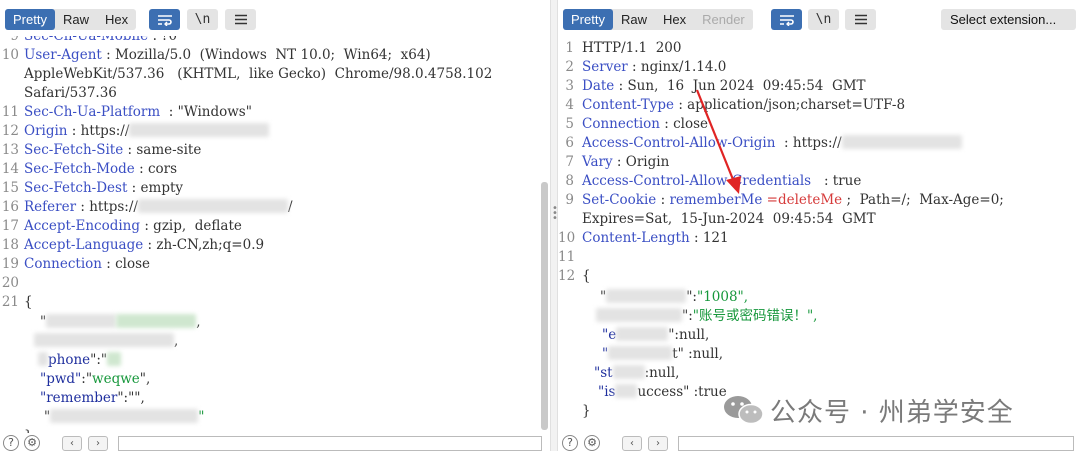 The image size is (1080, 451). Describe the element at coordinates (10, 226) in the screenshot. I see `line-number: 17` at that location.